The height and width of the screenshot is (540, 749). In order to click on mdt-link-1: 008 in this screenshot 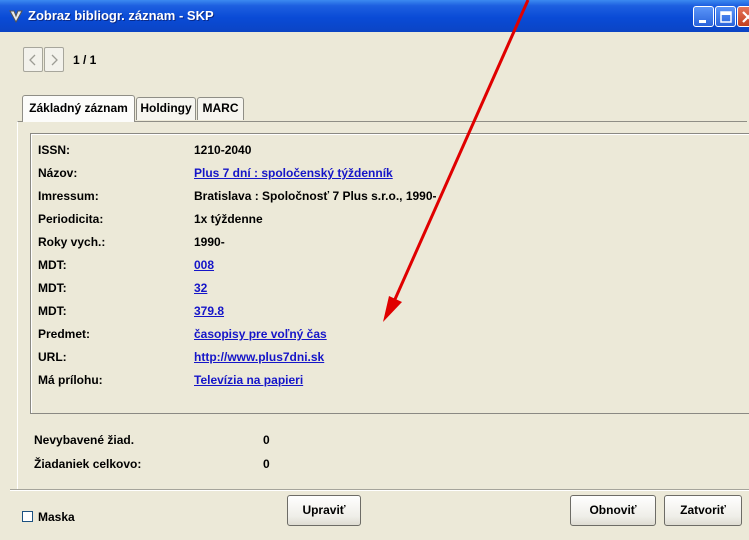, I will do `click(204, 265)`.